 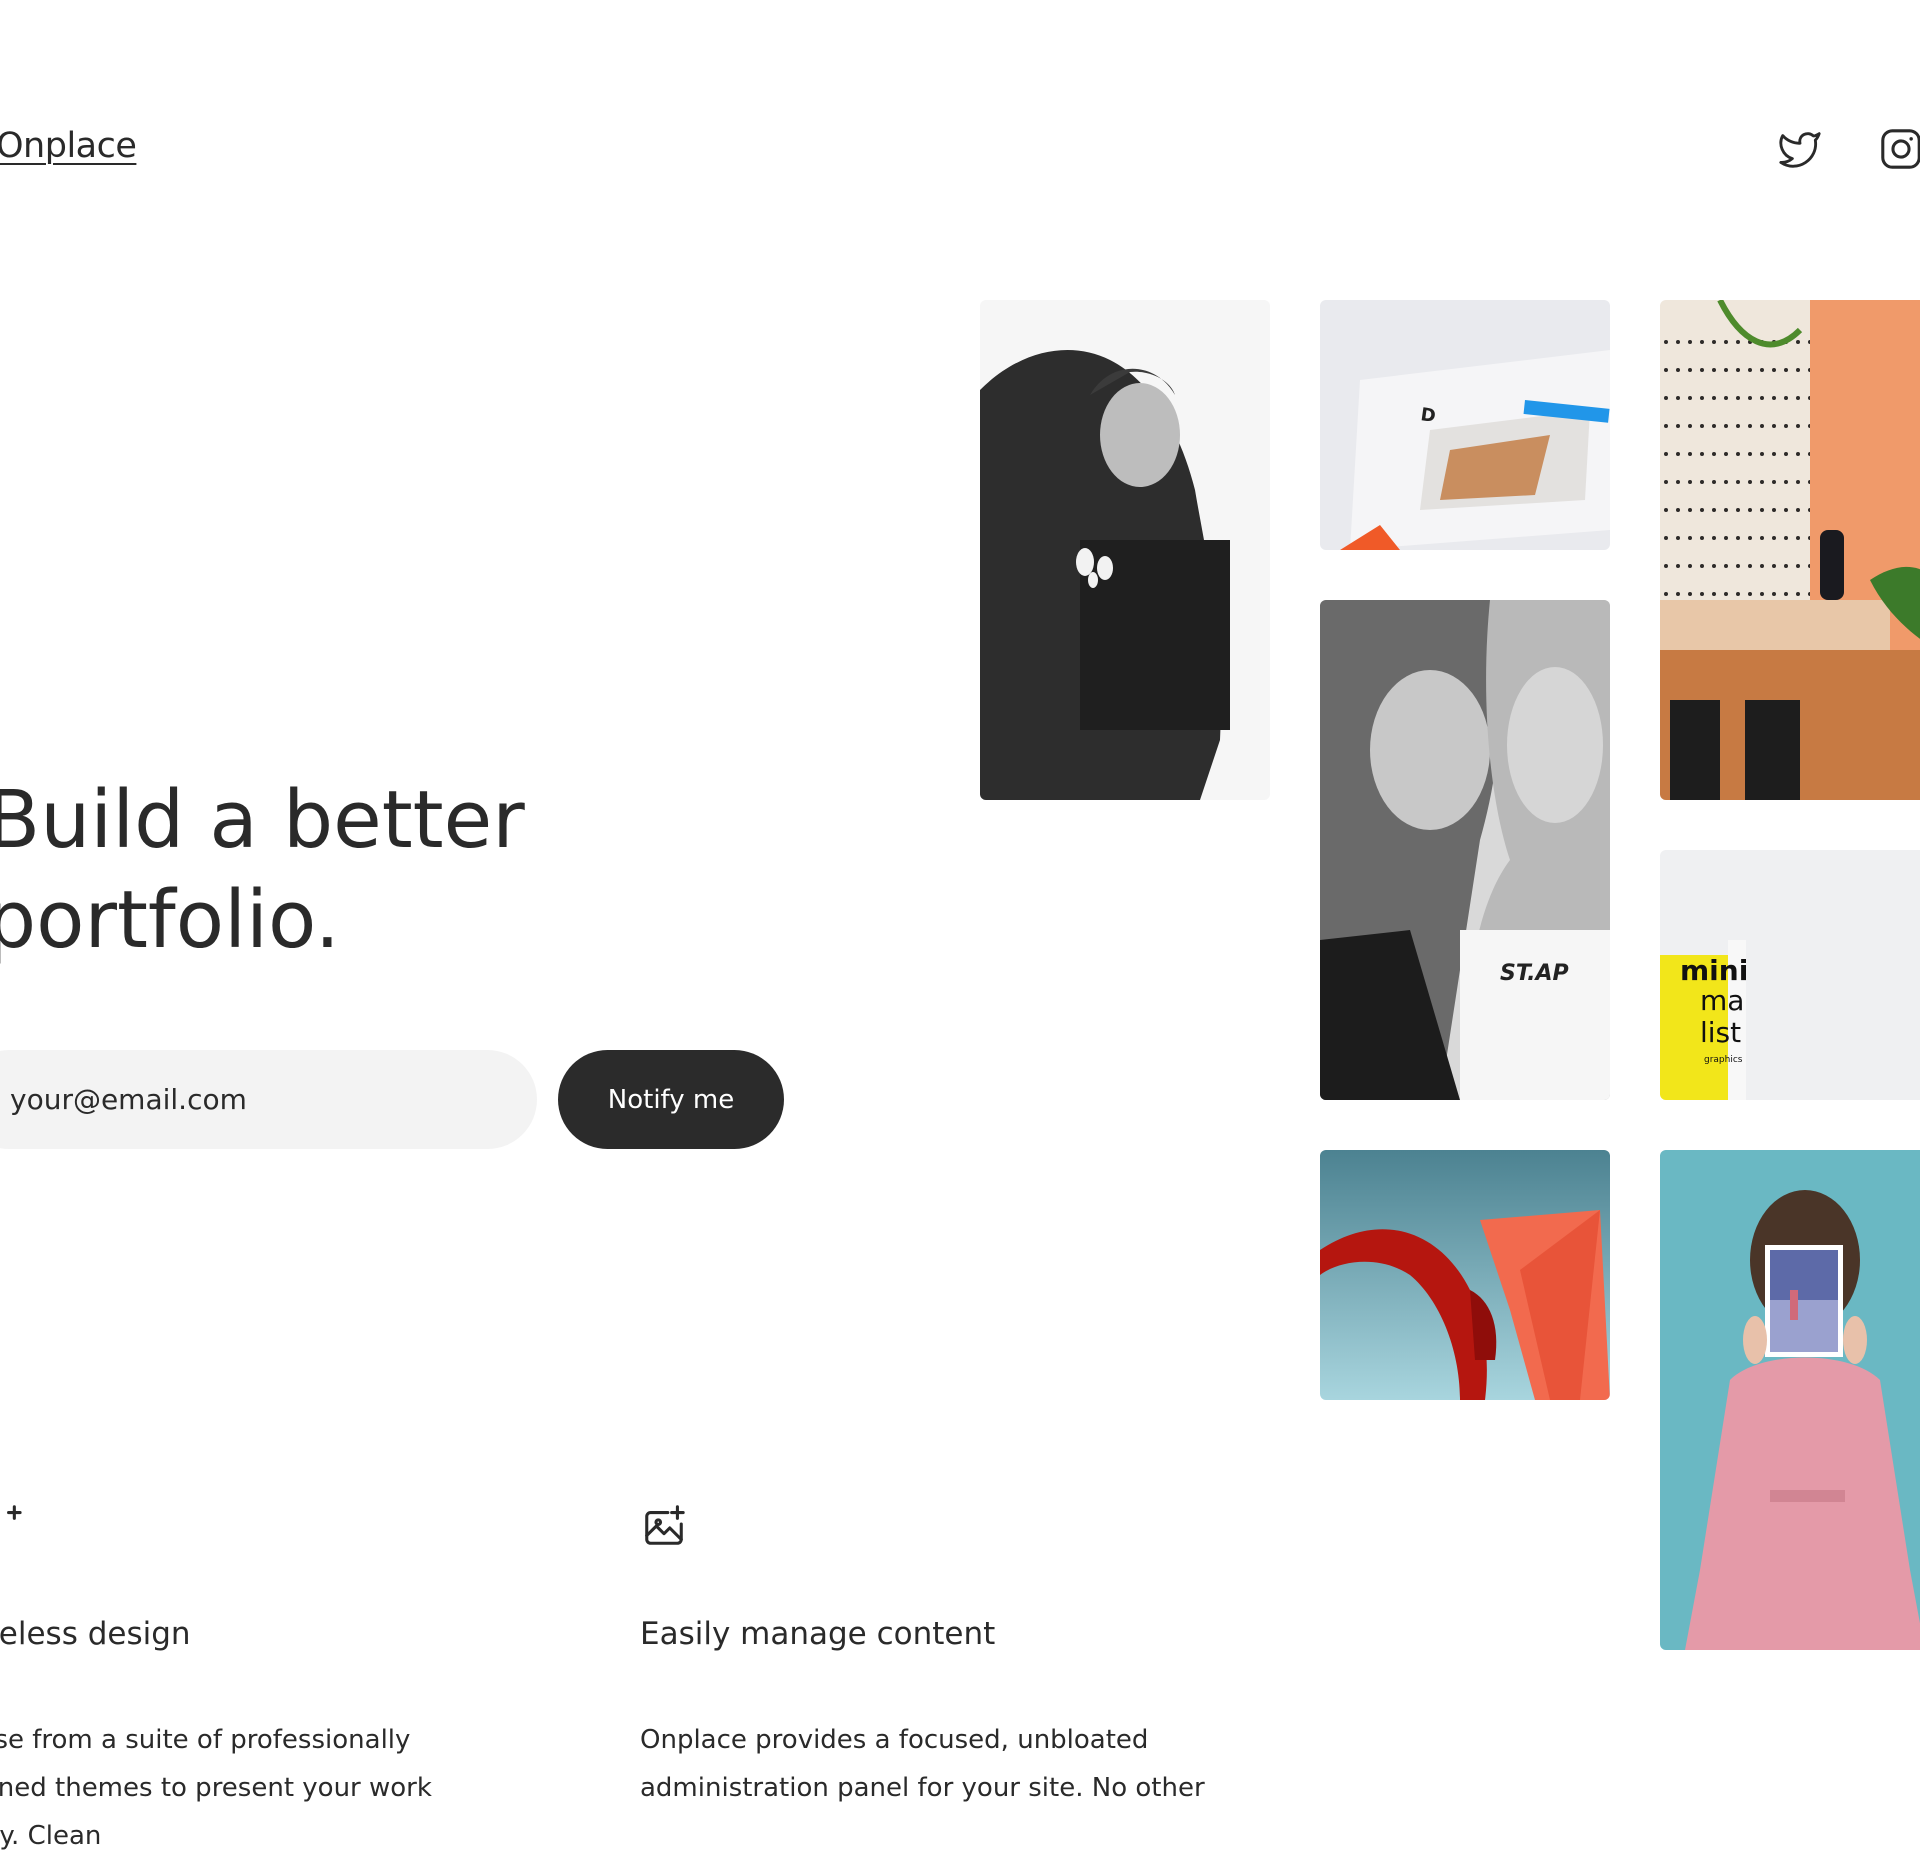 What do you see at coordinates (1723, 1060) in the screenshot?
I see `svg-text: graphics` at bounding box center [1723, 1060].